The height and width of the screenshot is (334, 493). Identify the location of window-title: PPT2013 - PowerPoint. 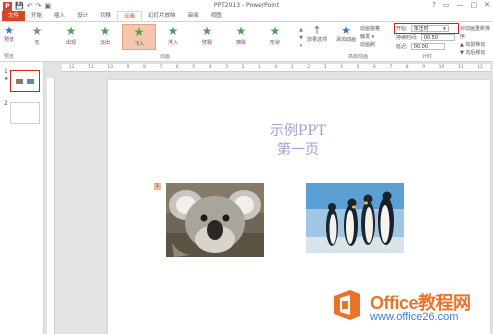
(246, 5).